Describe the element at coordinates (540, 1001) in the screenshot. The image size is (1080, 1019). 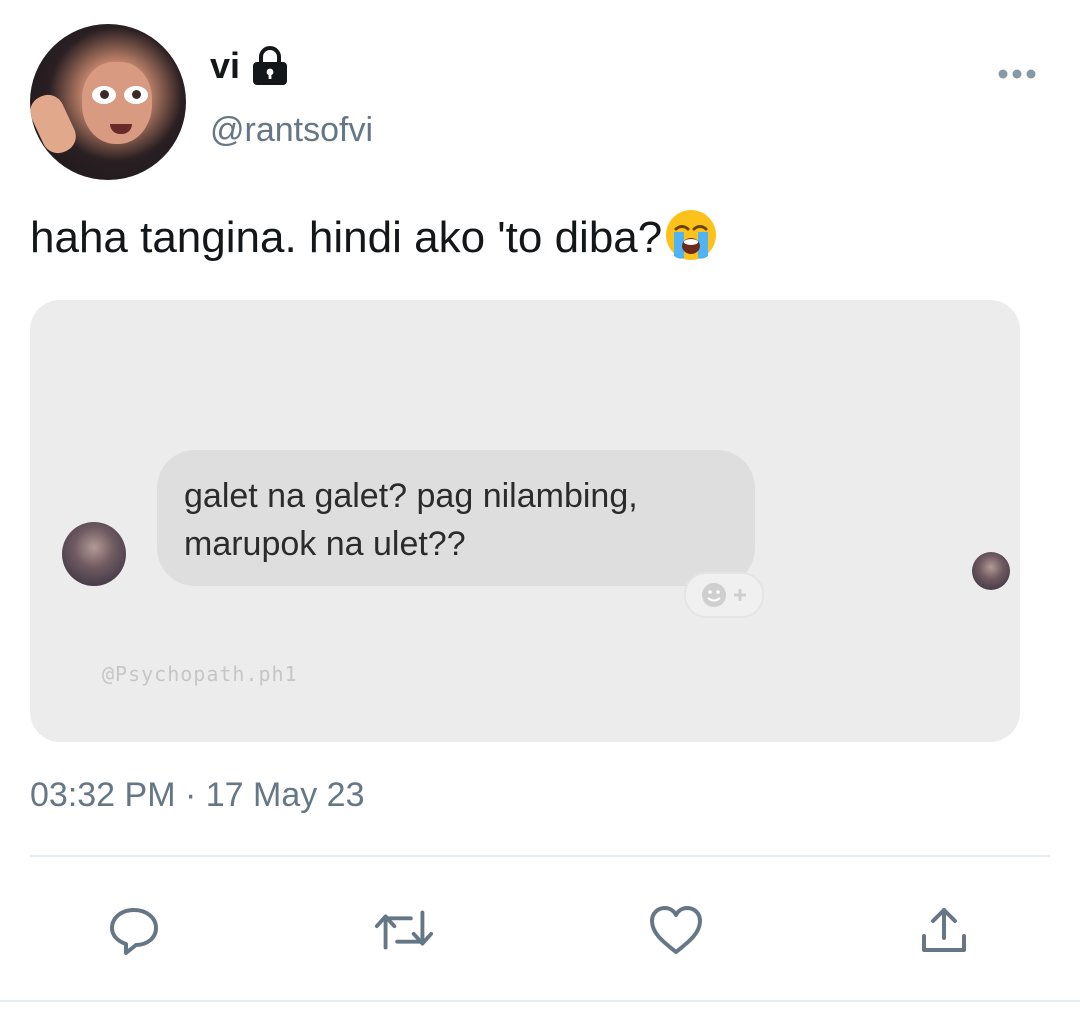
I see `bottom-divider` at that location.